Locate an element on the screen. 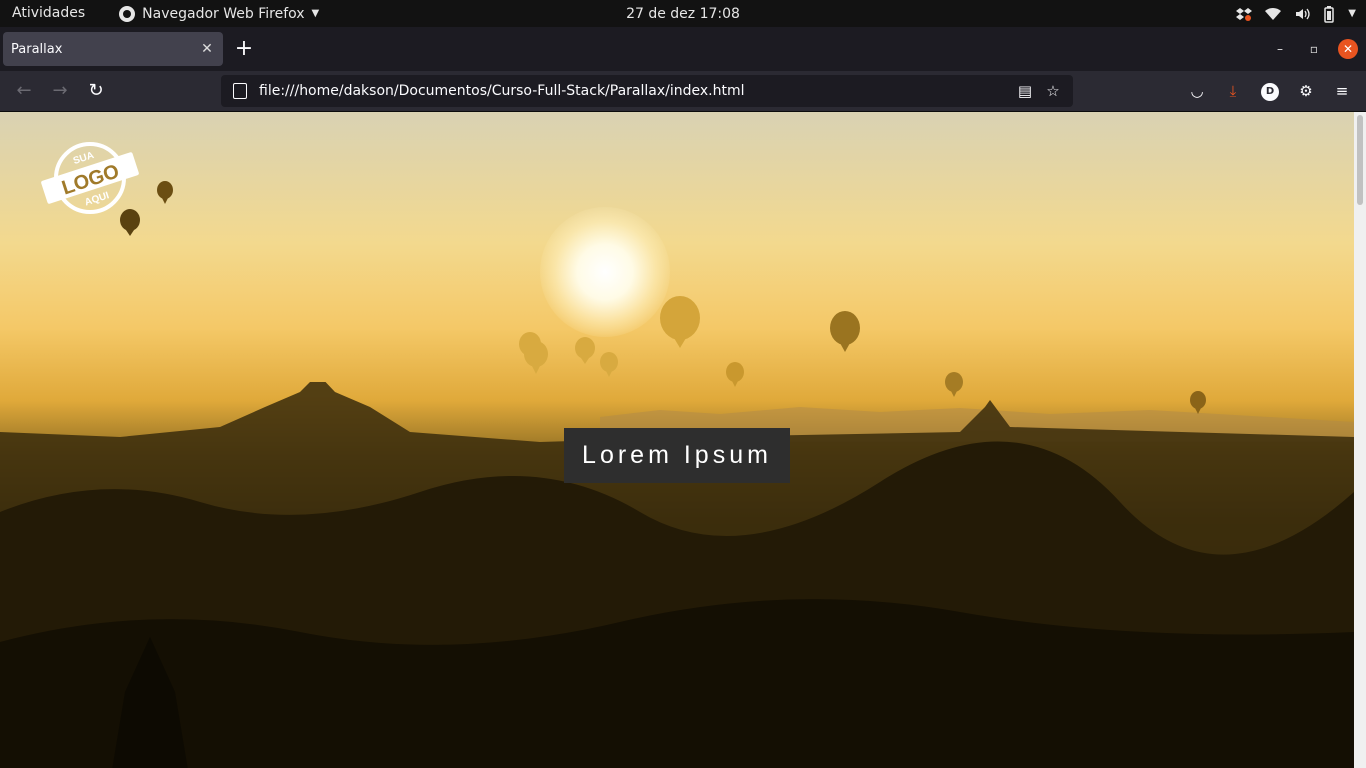  wifi-icon is located at coordinates (1273, 14).